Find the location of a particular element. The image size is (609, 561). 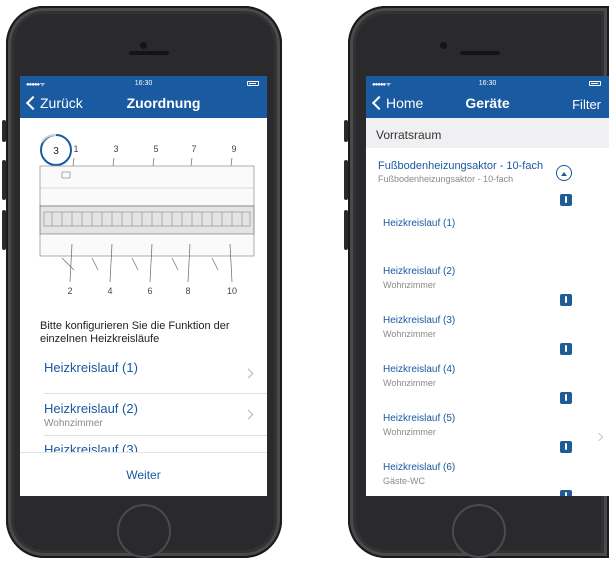

list-item-heizkreislauf-3: Heizkreislauf (3) is located at coordinates (419, 320).